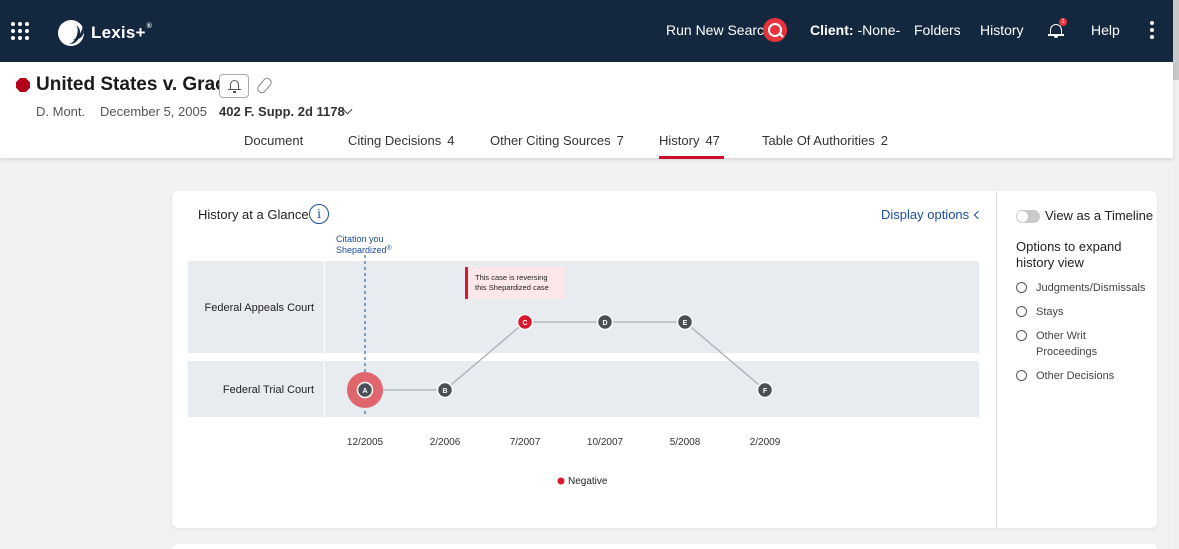  Describe the element at coordinates (664, 546) in the screenshot. I see `secondary-panel` at that location.